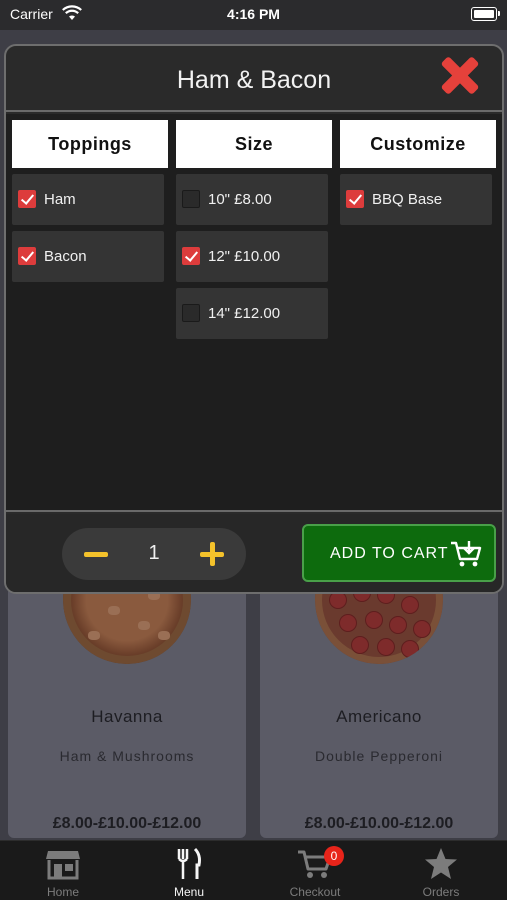  Describe the element at coordinates (212, 554) in the screenshot. I see `plus-icon` at that location.